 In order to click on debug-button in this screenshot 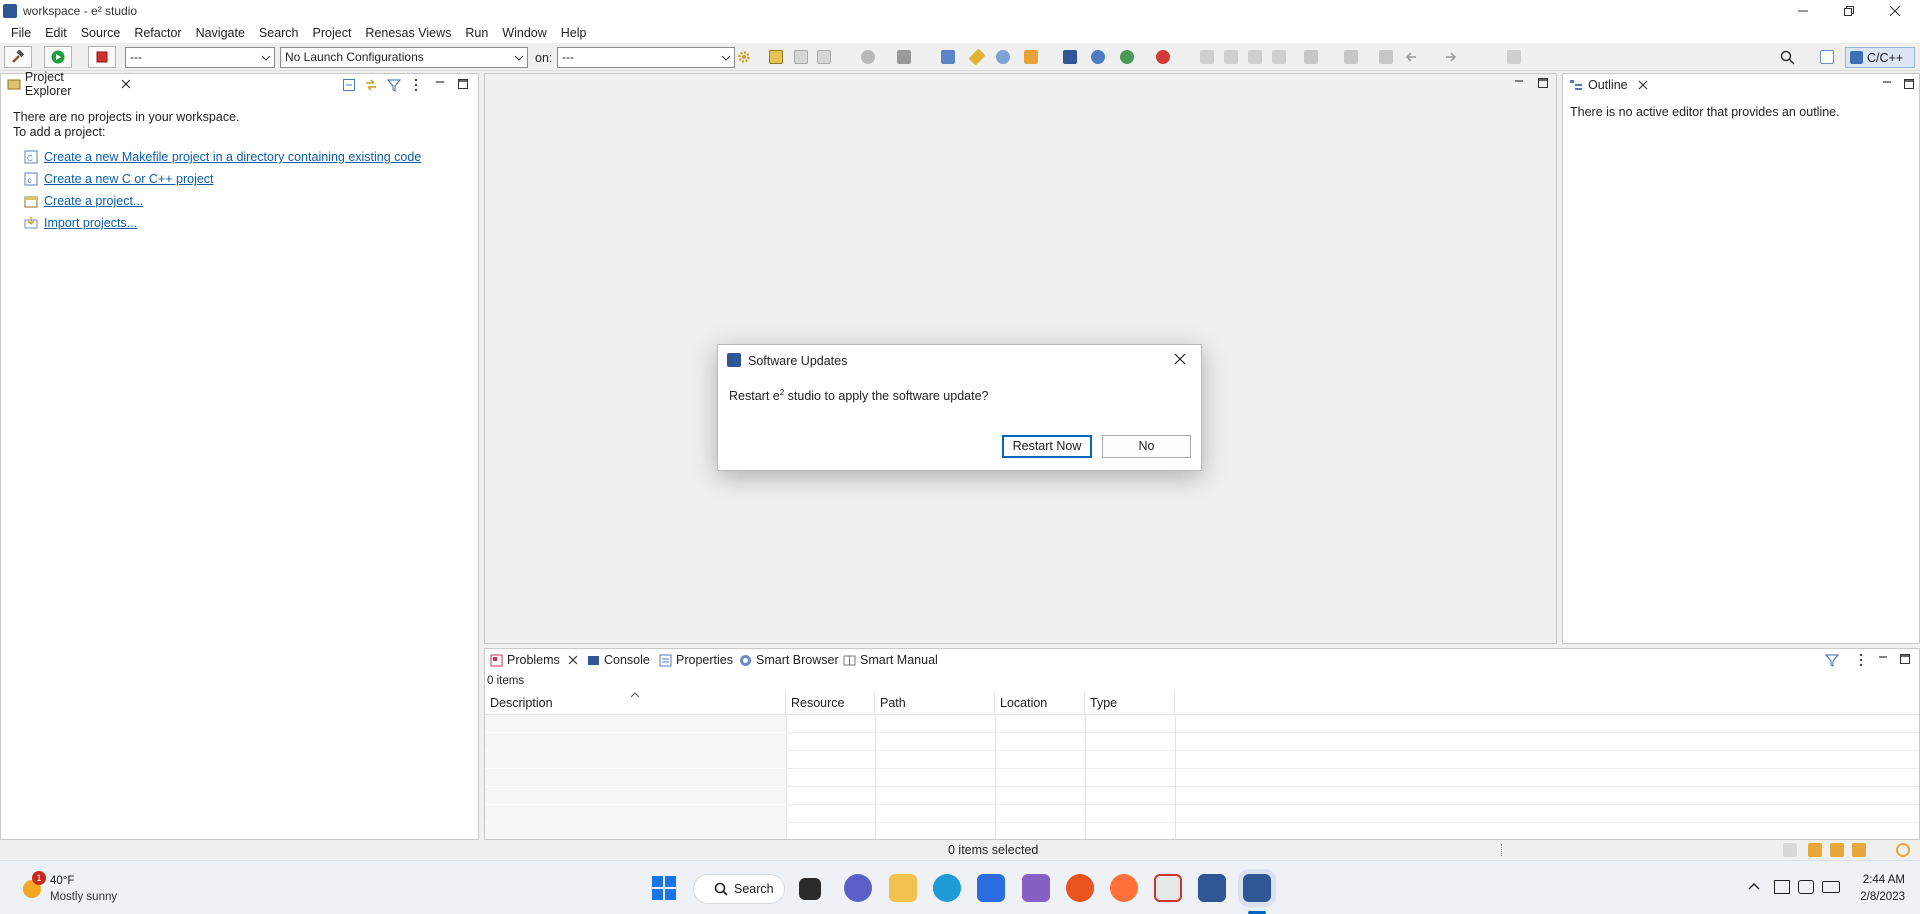, I will do `click(1127, 57)`.